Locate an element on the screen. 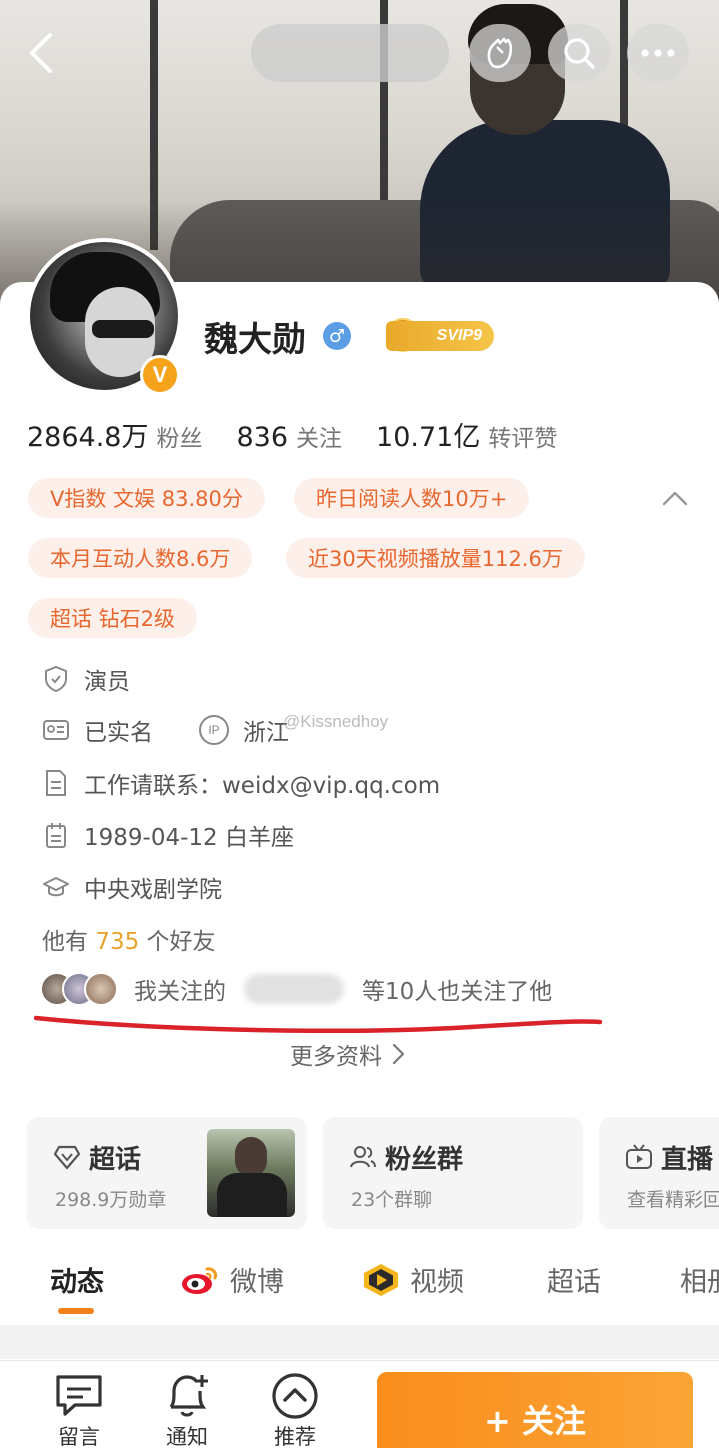  message-button: 留言 is located at coordinates (79, 1409).